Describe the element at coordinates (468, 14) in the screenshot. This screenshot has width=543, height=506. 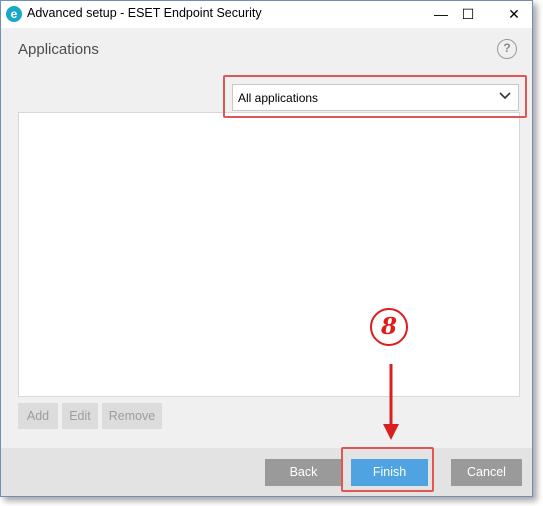
I see `maximize-button: ☐` at that location.